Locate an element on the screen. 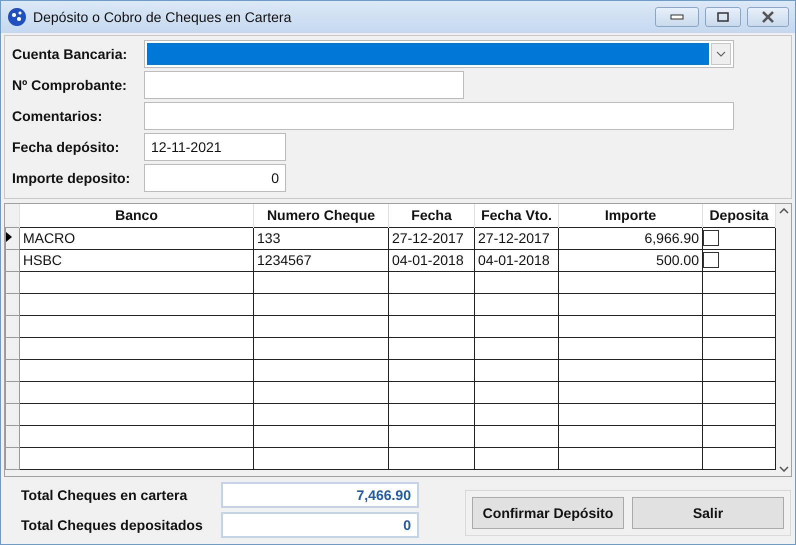 This screenshot has width=796, height=545. table-cell: 133 is located at coordinates (321, 238).